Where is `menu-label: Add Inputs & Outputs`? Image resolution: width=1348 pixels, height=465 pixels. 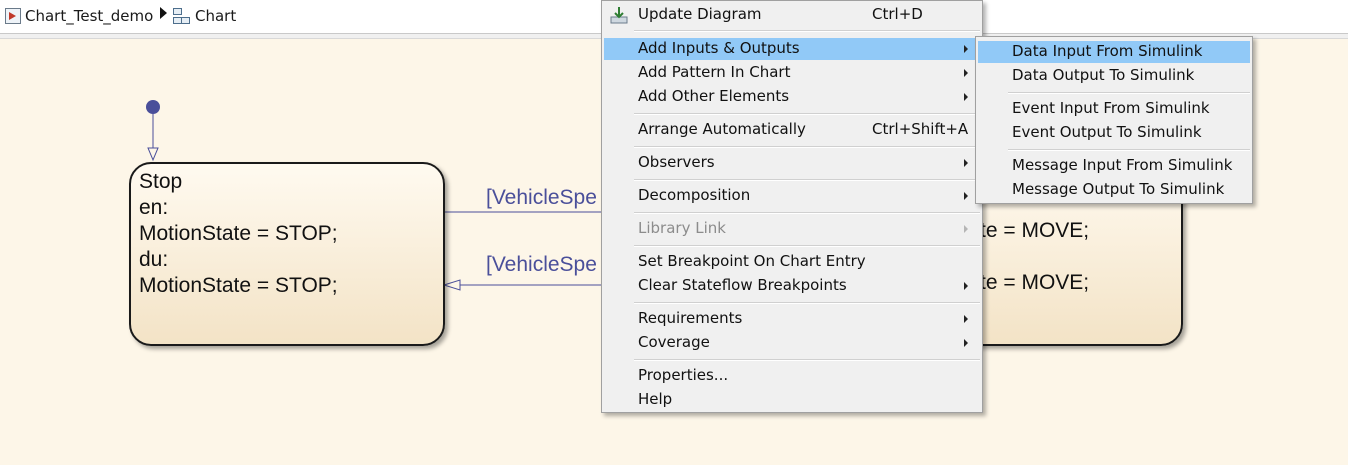
menu-label: Add Inputs & Outputs is located at coordinates (719, 48).